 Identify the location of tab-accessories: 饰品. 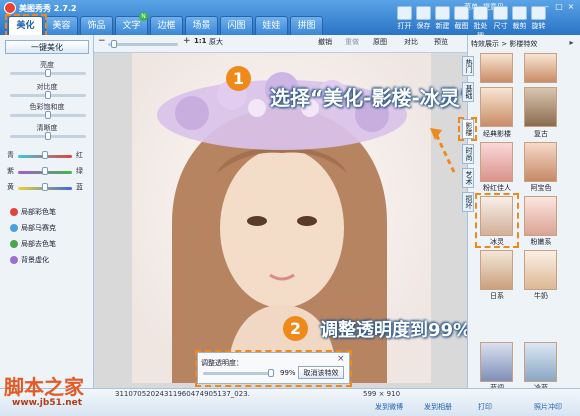
(96, 25).